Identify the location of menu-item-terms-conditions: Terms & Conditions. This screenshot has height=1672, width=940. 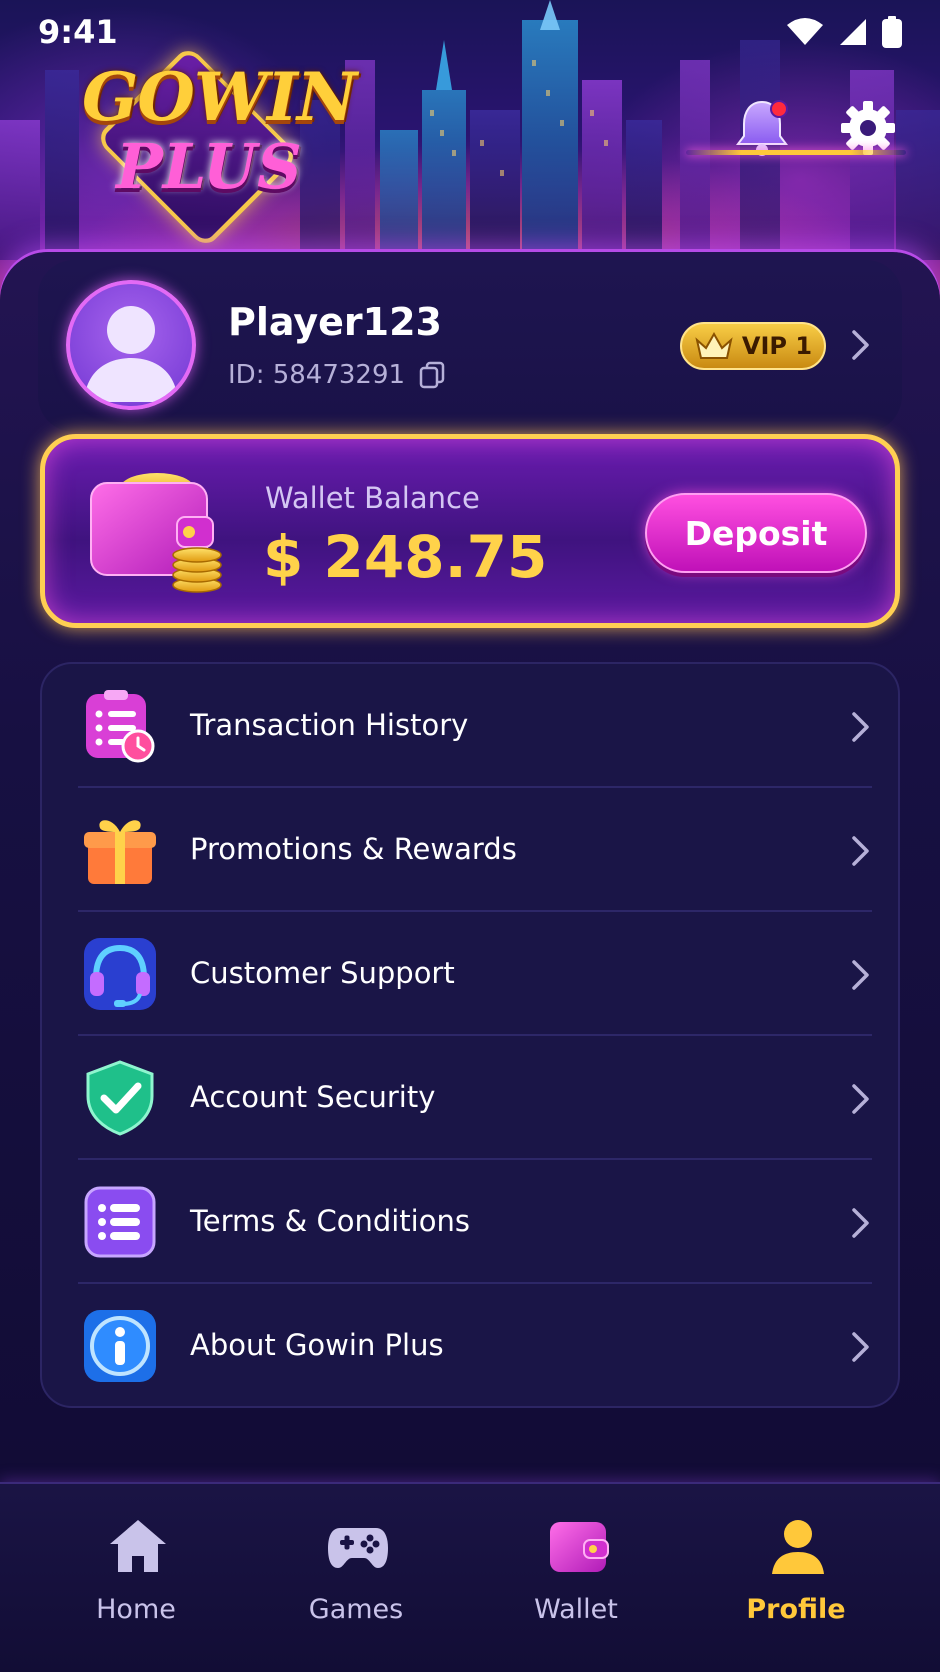
(470, 1222).